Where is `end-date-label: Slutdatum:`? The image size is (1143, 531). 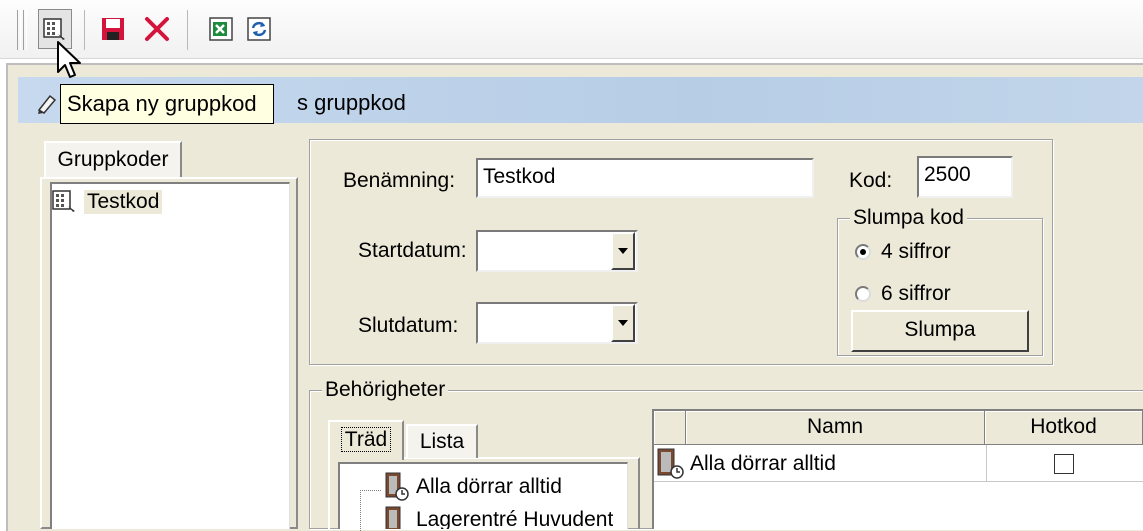
end-date-label: Slutdatum: is located at coordinates (408, 325).